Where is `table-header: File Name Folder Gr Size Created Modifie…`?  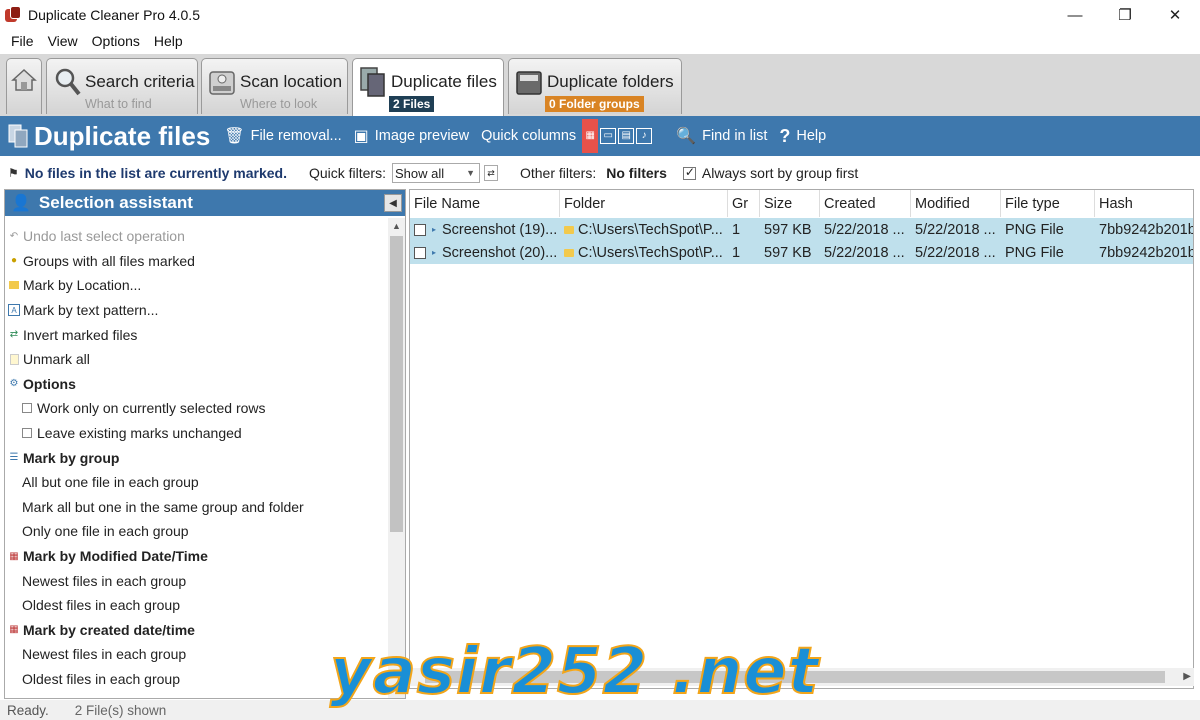 table-header: File Name Folder Gr Size Created Modifie… is located at coordinates (801, 203).